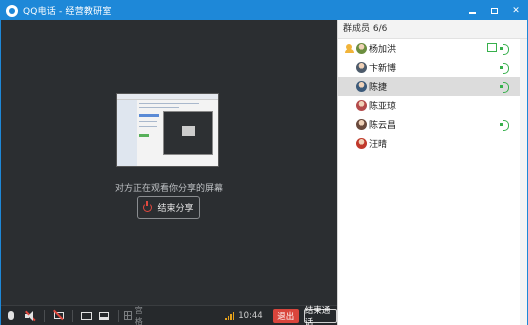 Image resolution: width=528 pixels, height=325 pixels. I want to click on end-share-button: 结束分享, so click(168, 207).